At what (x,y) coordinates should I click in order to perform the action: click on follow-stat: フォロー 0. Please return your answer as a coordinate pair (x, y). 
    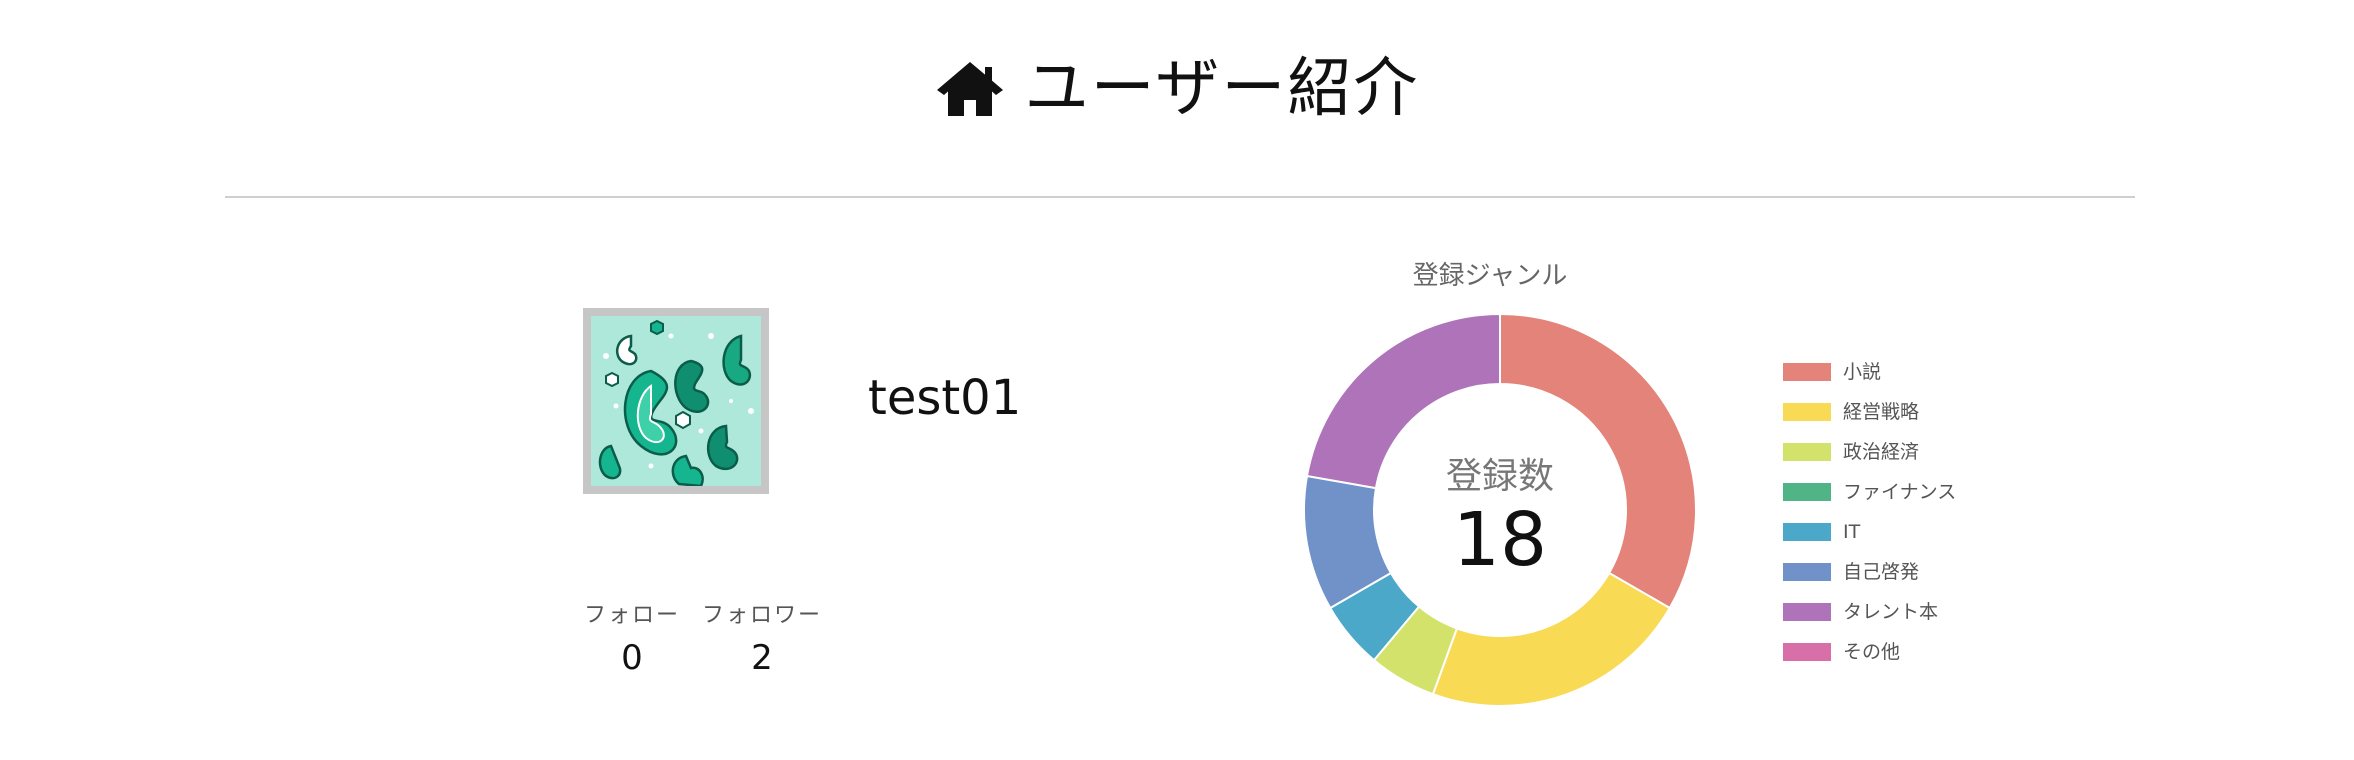
    Looking at the image, I should click on (632, 642).